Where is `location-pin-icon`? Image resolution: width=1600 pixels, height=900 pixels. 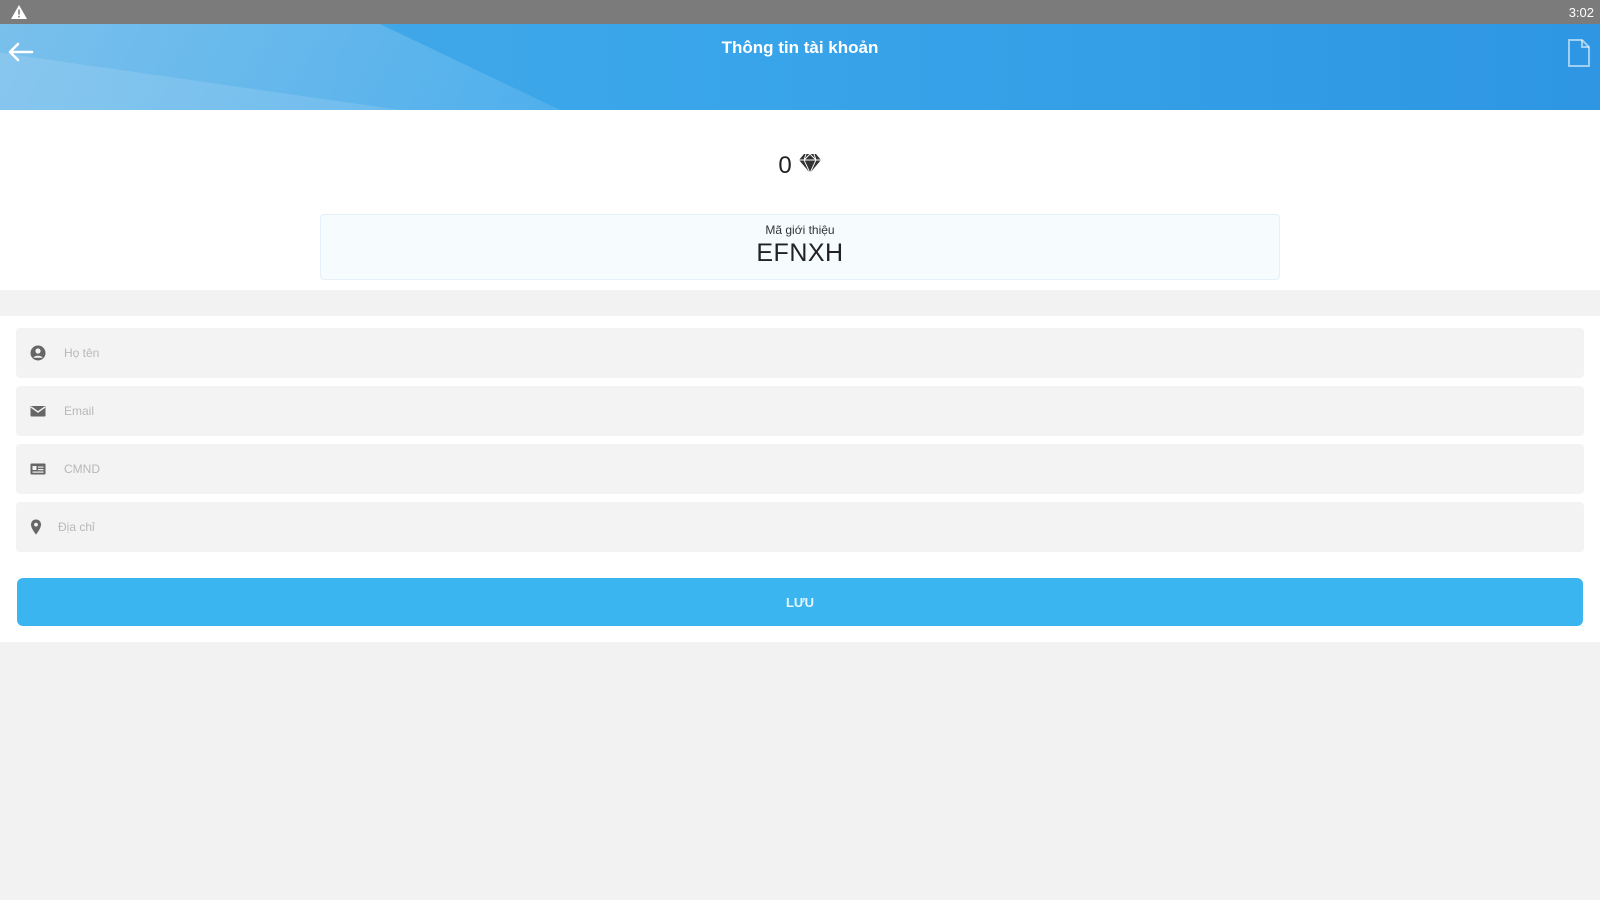
location-pin-icon is located at coordinates (36, 527).